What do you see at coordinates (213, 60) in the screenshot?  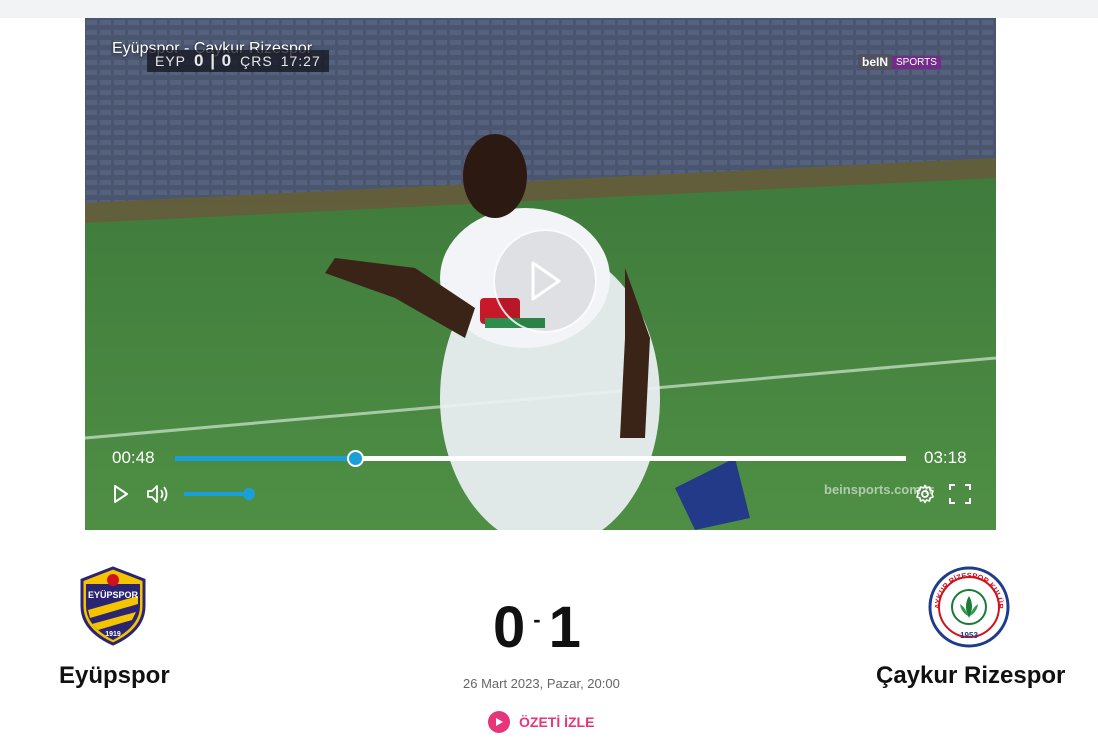 I see `scorebug-score: 0 | 0` at bounding box center [213, 60].